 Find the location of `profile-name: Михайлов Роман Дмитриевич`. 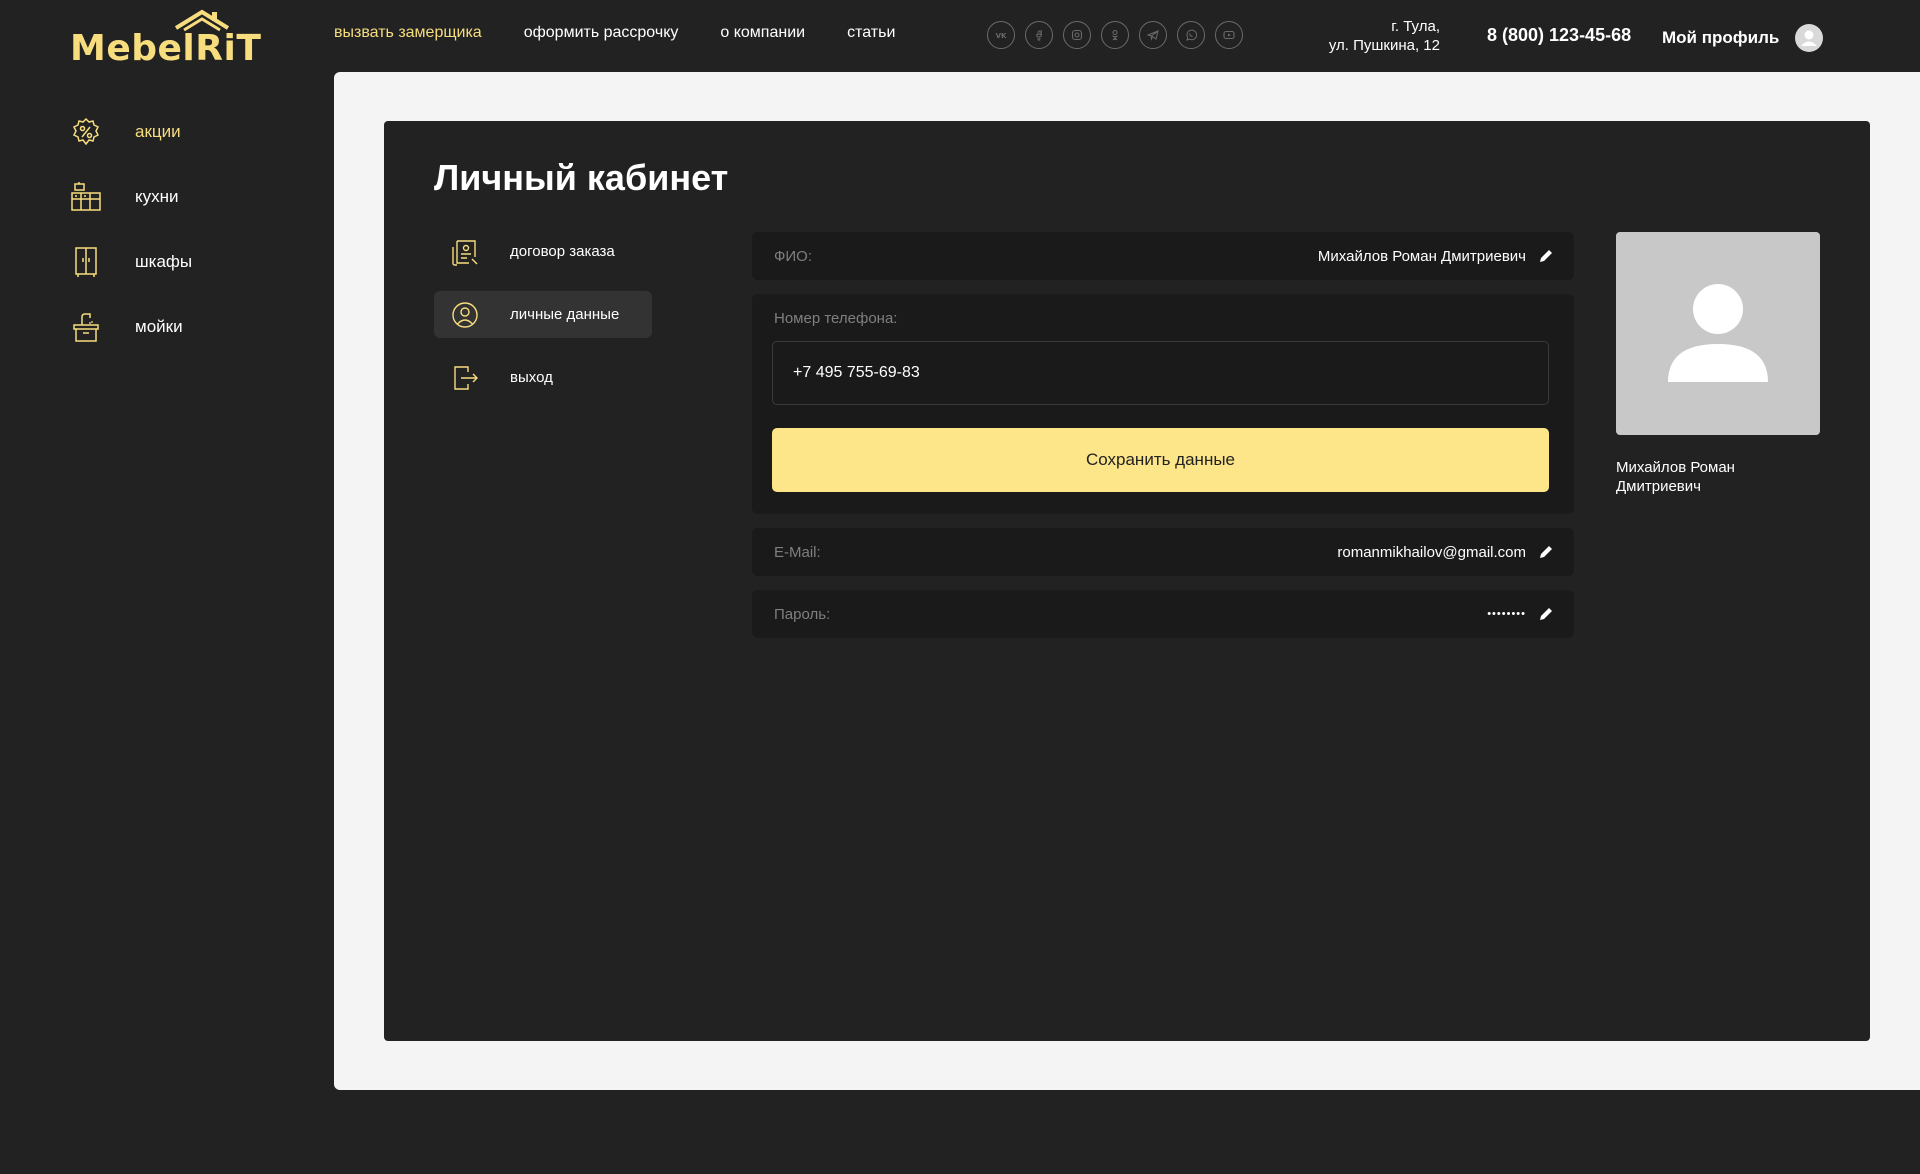

profile-name: Михайлов Роман Дмитриевич is located at coordinates (1675, 477).